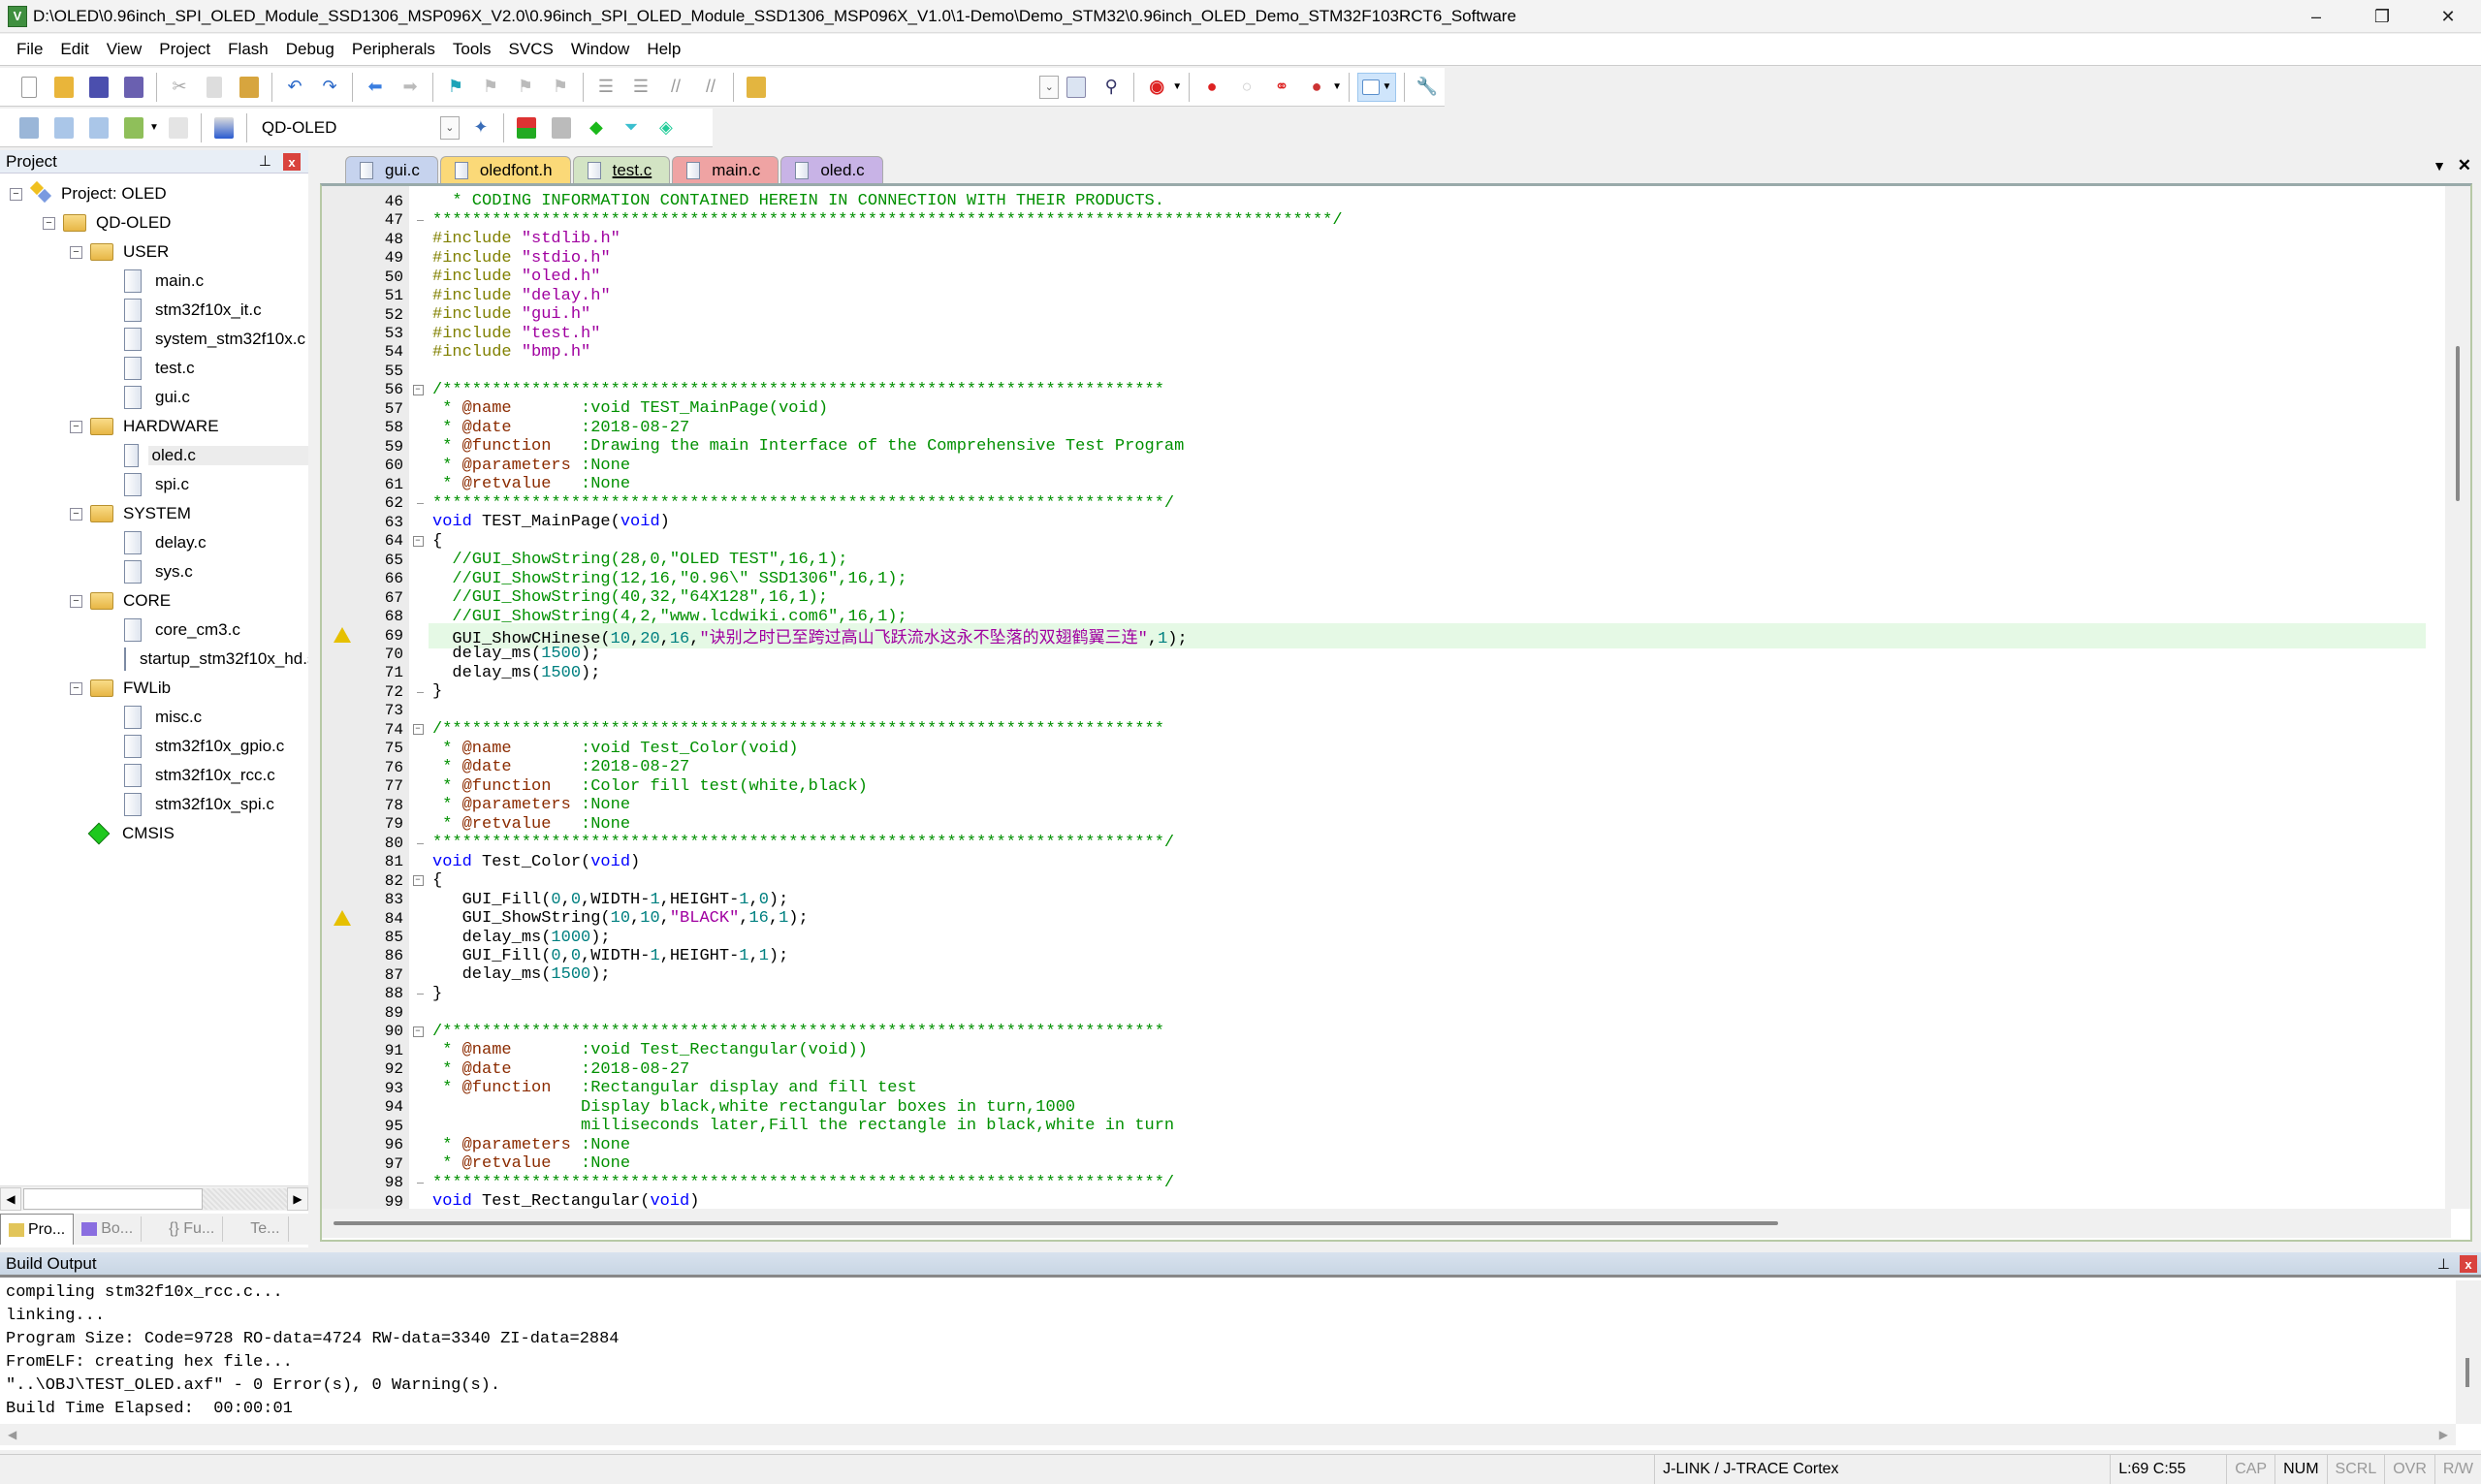 The image size is (2481, 1484). Describe the element at coordinates (1374, 1013) in the screenshot. I see `code-line: 89` at that location.